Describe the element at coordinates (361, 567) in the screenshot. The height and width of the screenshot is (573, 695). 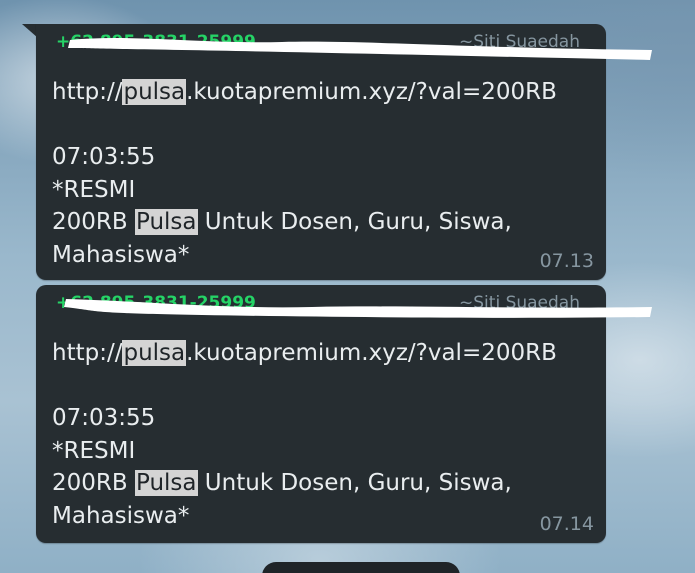
I see `scroll-date-pill` at that location.